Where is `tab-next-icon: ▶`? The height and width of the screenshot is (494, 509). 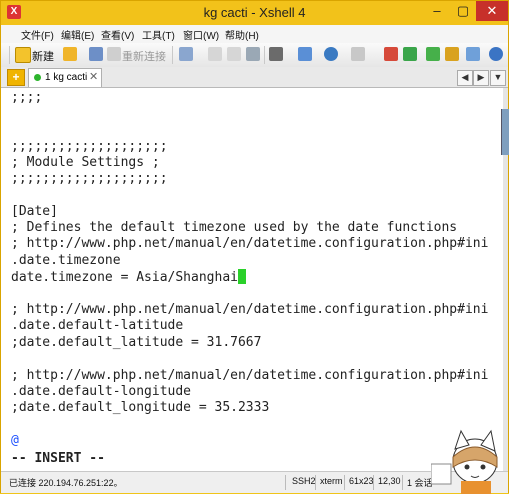
tab-next-icon: ▶ is located at coordinates (481, 78).